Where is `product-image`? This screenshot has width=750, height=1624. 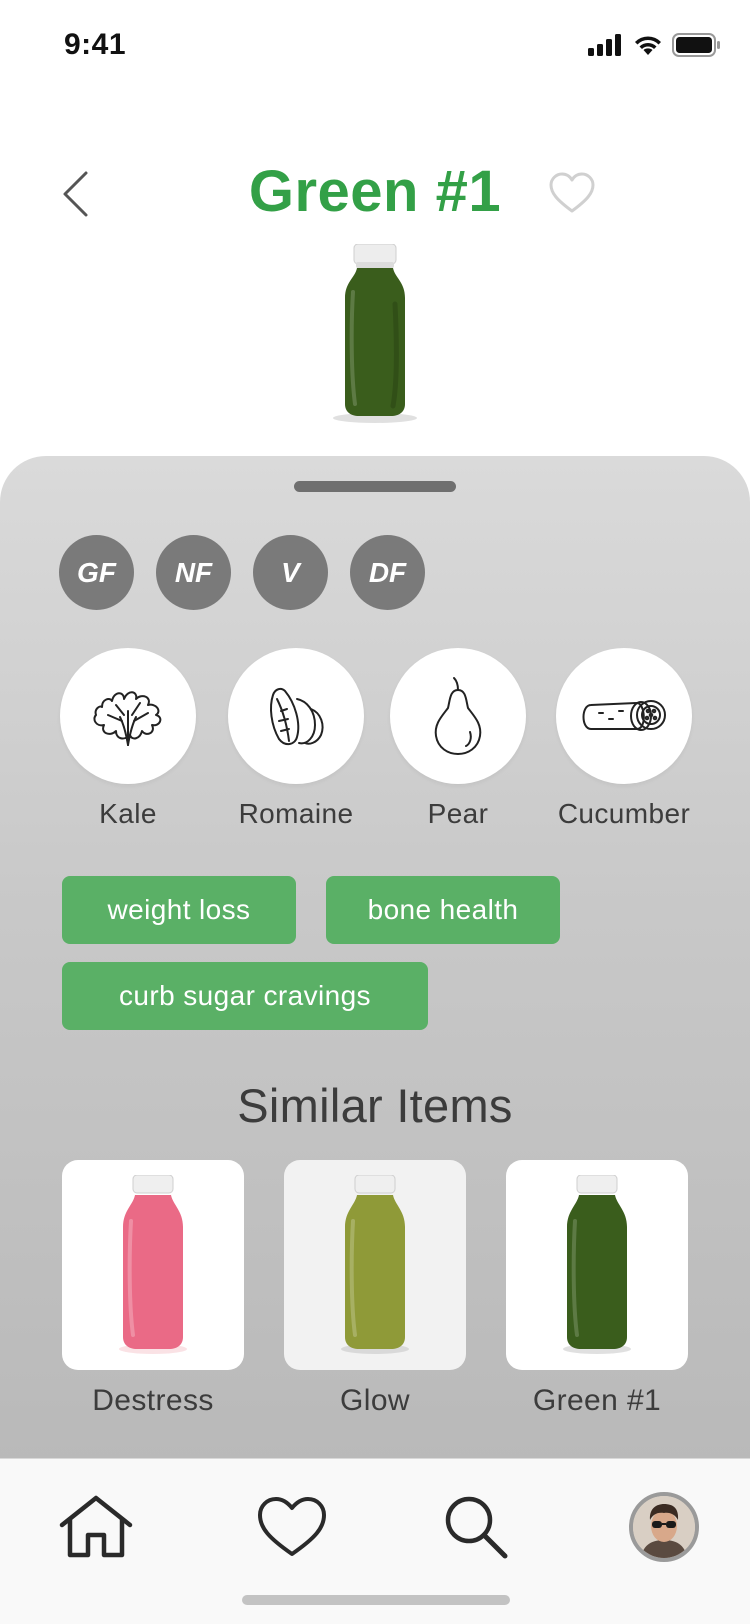 product-image is located at coordinates (375, 336).